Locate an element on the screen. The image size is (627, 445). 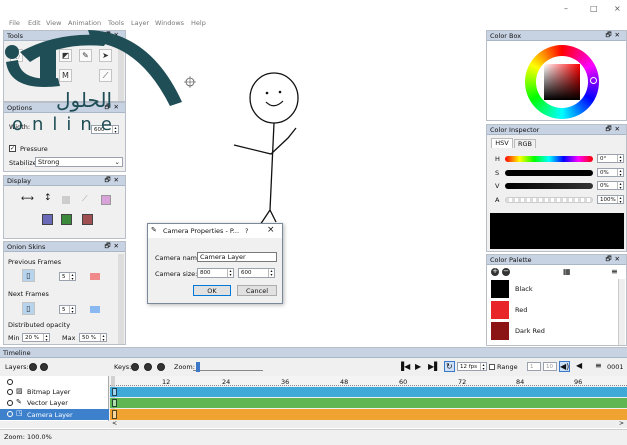
sound-icon: ◀) is located at coordinates (565, 366).